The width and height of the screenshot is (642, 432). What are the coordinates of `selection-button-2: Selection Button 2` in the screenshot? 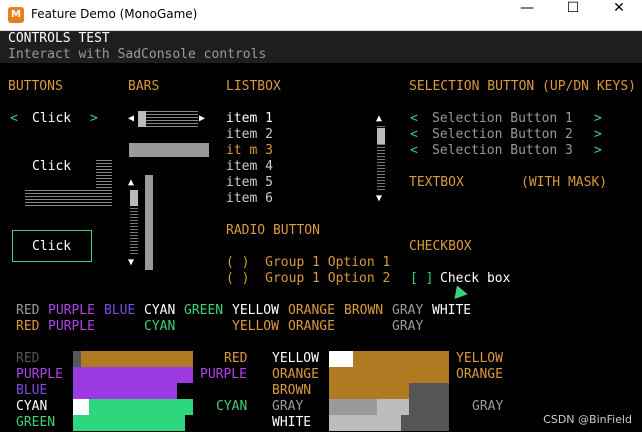 It's located at (502, 135).